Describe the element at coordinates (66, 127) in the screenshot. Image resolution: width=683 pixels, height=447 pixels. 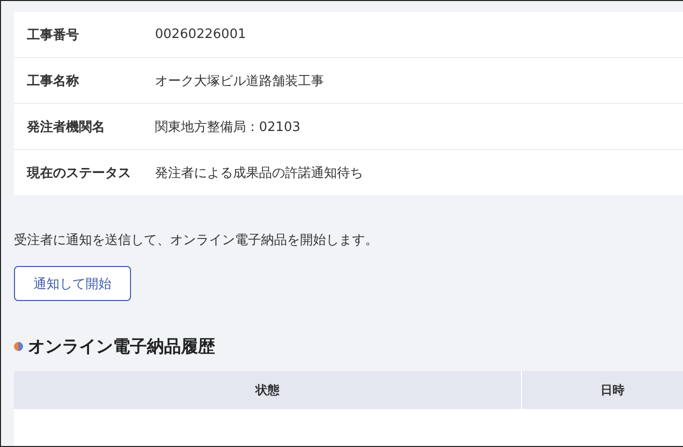
I see `field-label: 発注者機関名` at that location.